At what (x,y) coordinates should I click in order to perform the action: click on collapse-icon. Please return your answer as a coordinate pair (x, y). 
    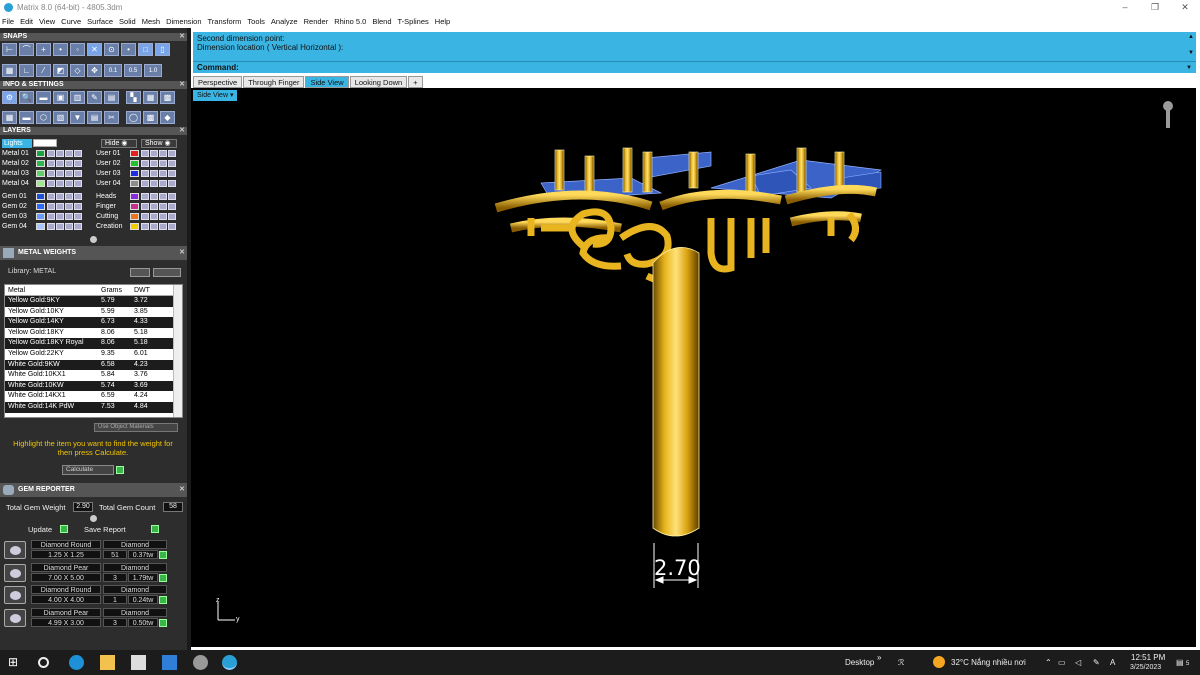
    Looking at the image, I should click on (93, 239).